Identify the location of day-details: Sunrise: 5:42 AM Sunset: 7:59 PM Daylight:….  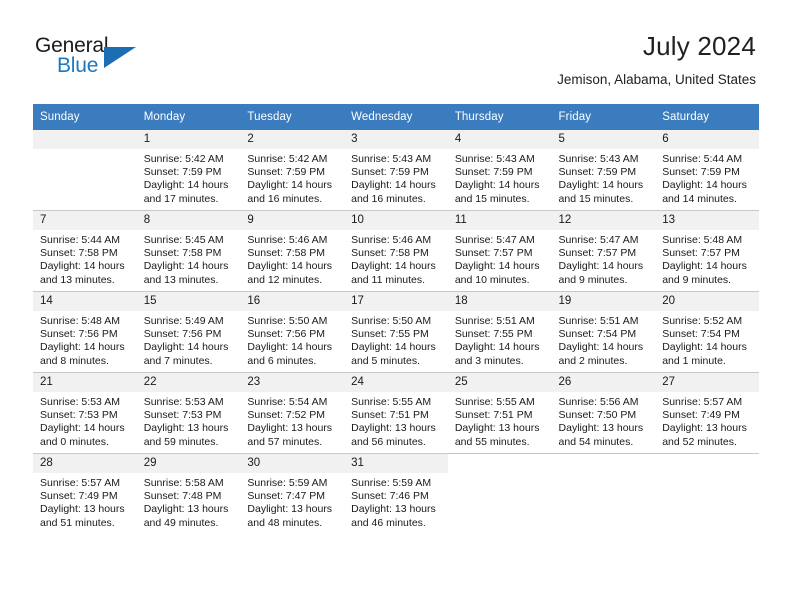
(292, 177).